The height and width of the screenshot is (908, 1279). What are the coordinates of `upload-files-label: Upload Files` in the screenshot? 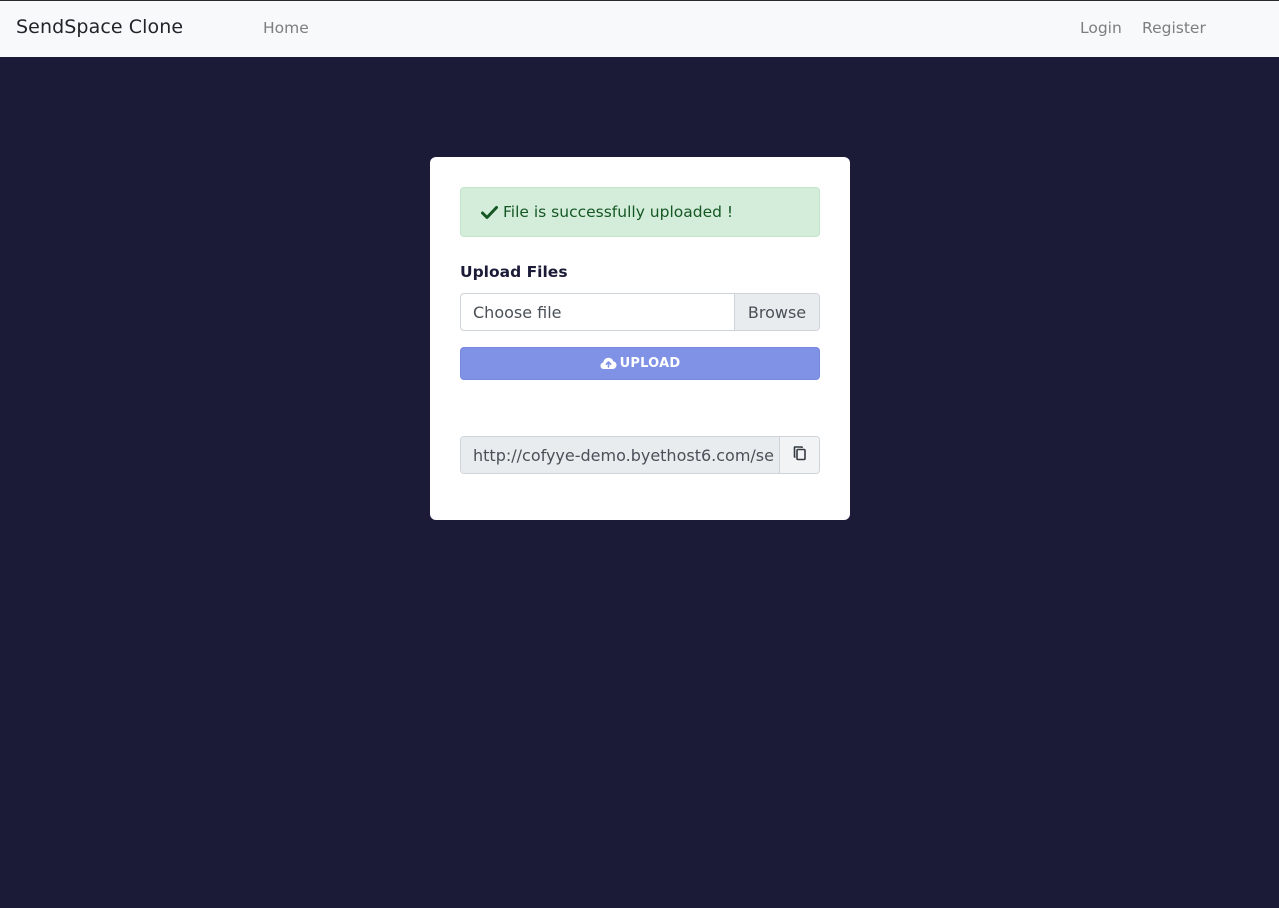 It's located at (514, 272).